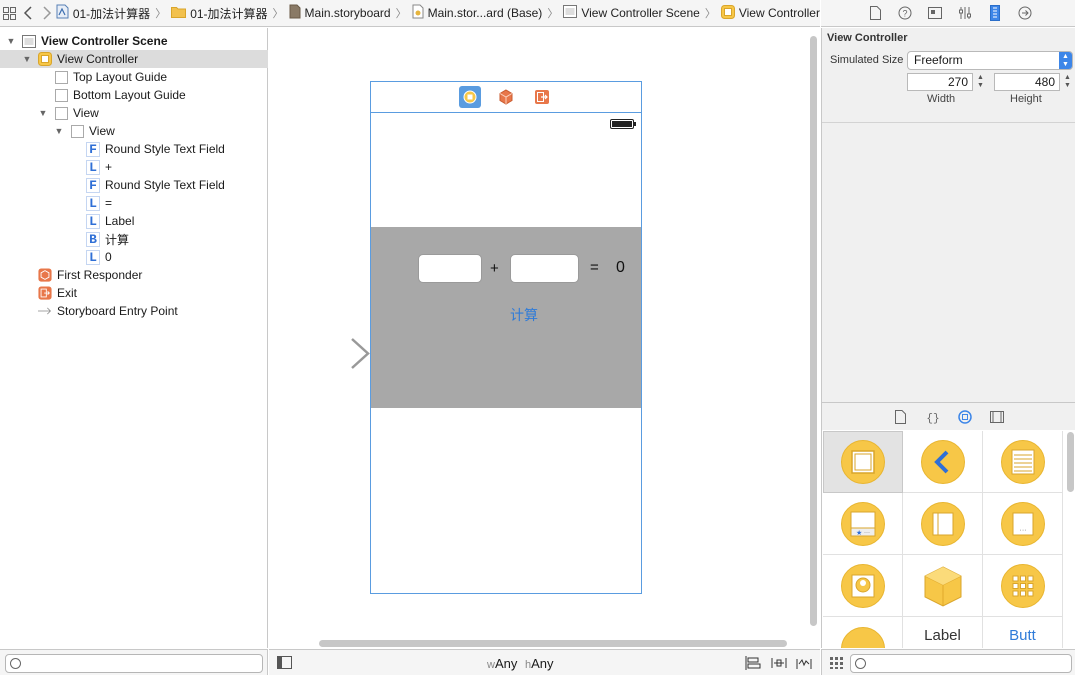  I want to click on library-scrollbar, so click(1070, 462).